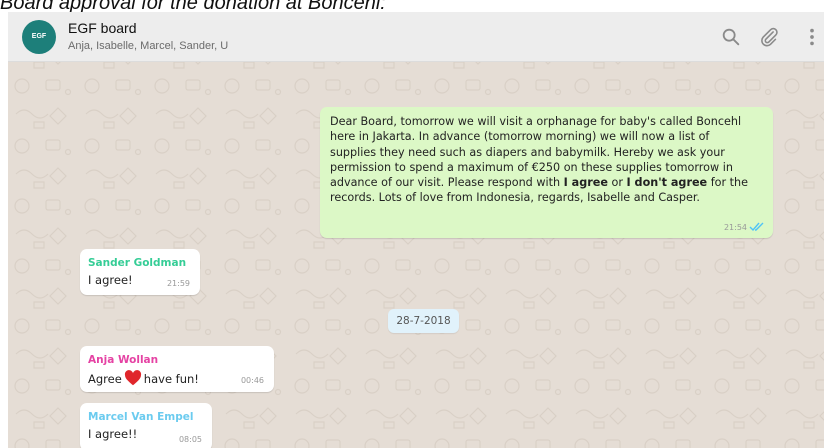 Image resolution: width=826 pixels, height=448 pixels. Describe the element at coordinates (146, 417) in the screenshot. I see `sender-name: Marcel Van Empel` at that location.